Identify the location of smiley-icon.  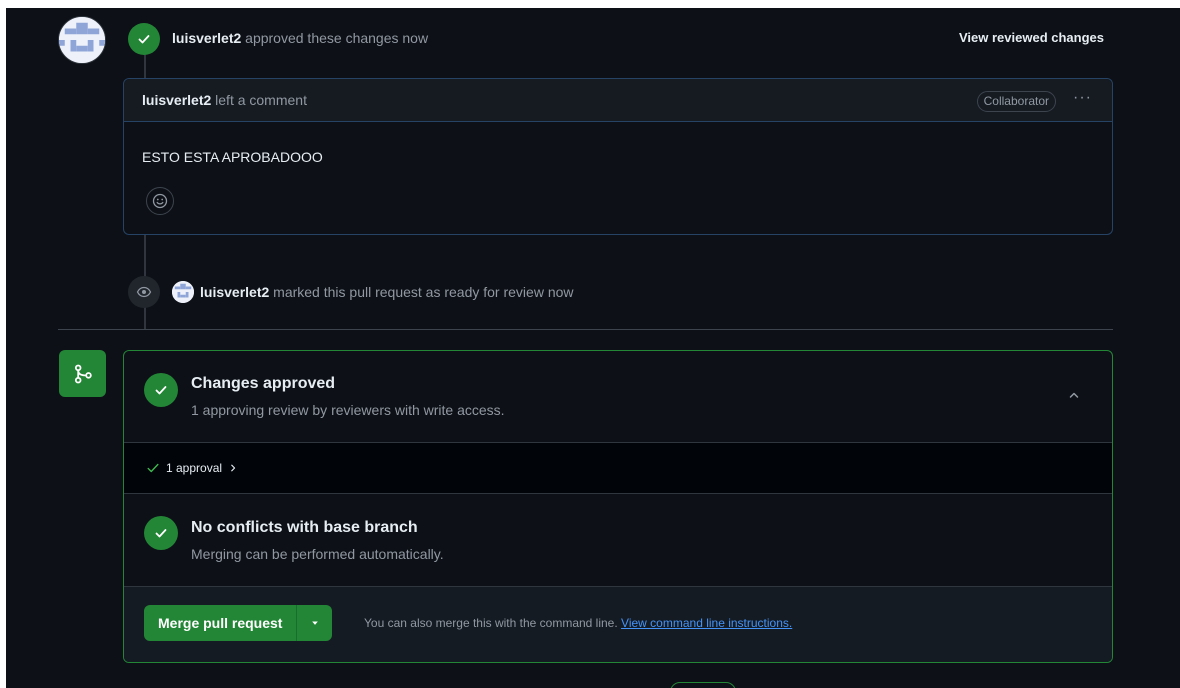
(160, 201).